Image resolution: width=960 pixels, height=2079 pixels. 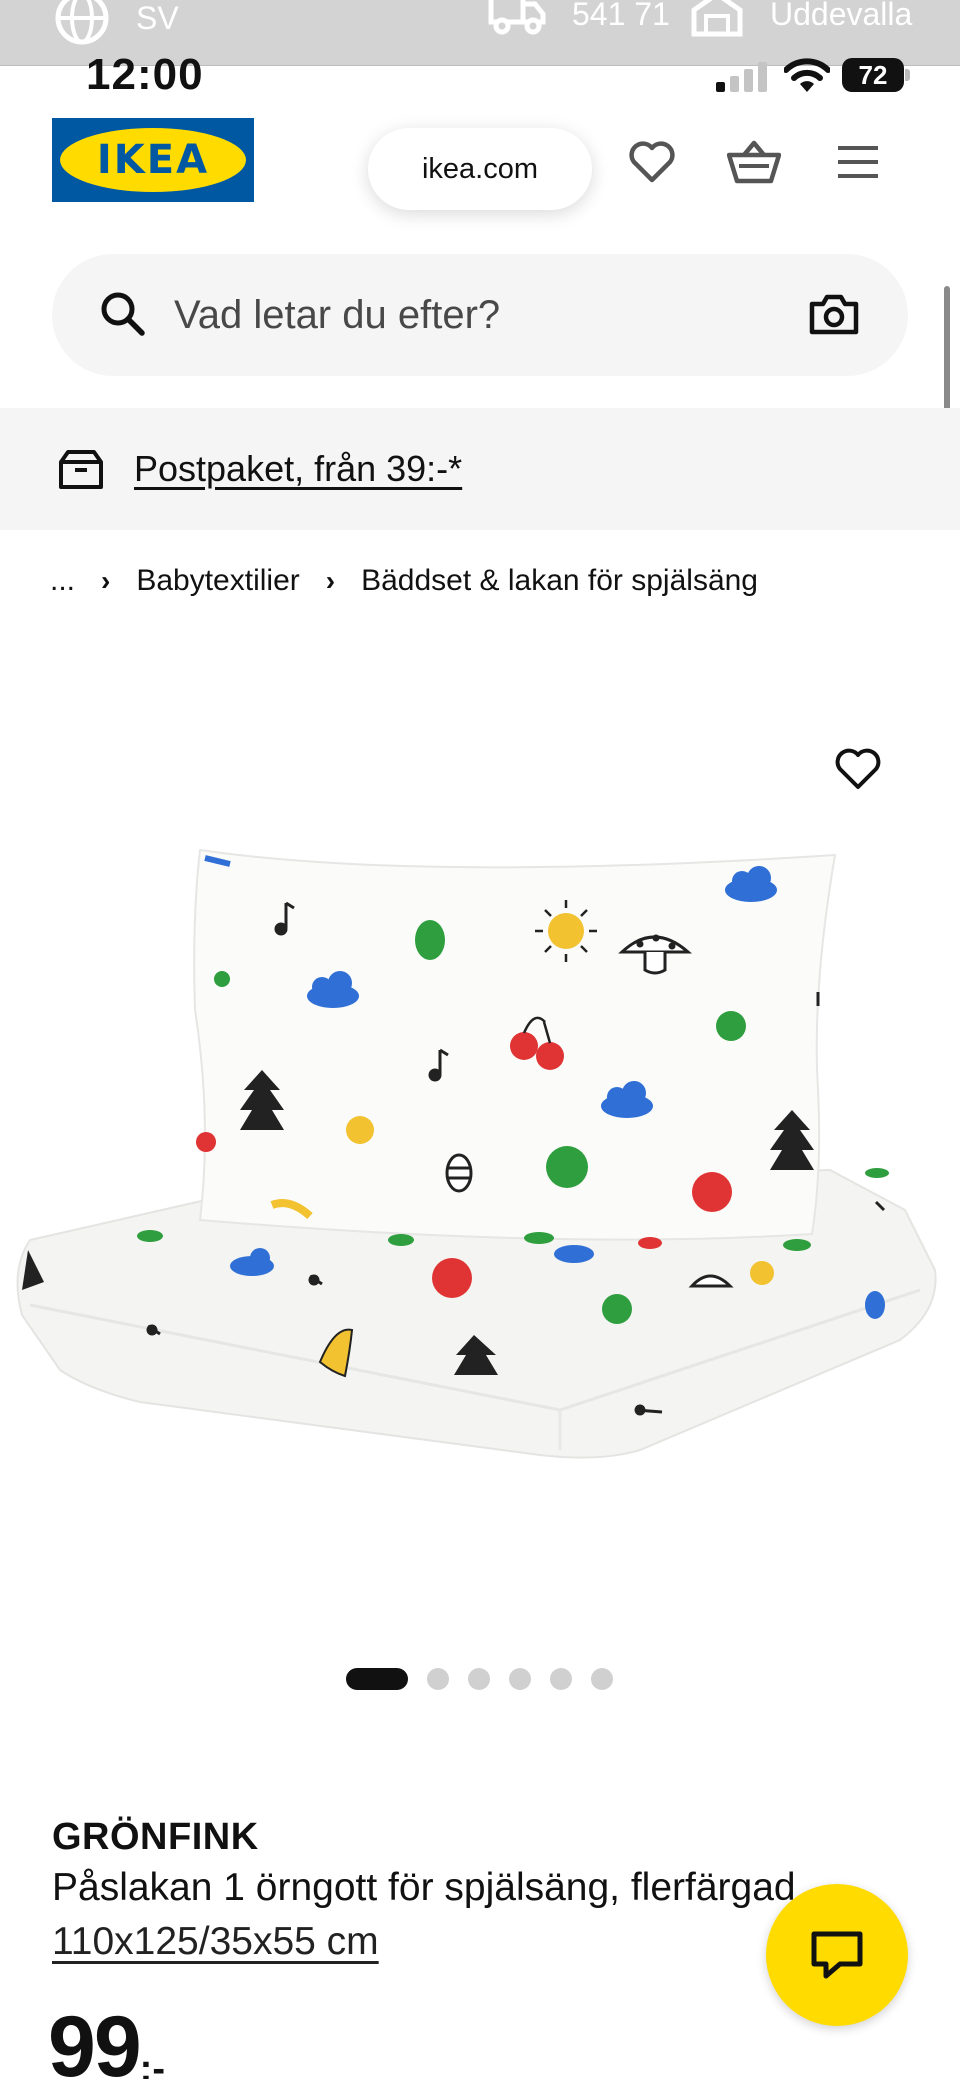 What do you see at coordinates (155, 1837) in the screenshot?
I see `product-brand: GRÖNFINK` at bounding box center [155, 1837].